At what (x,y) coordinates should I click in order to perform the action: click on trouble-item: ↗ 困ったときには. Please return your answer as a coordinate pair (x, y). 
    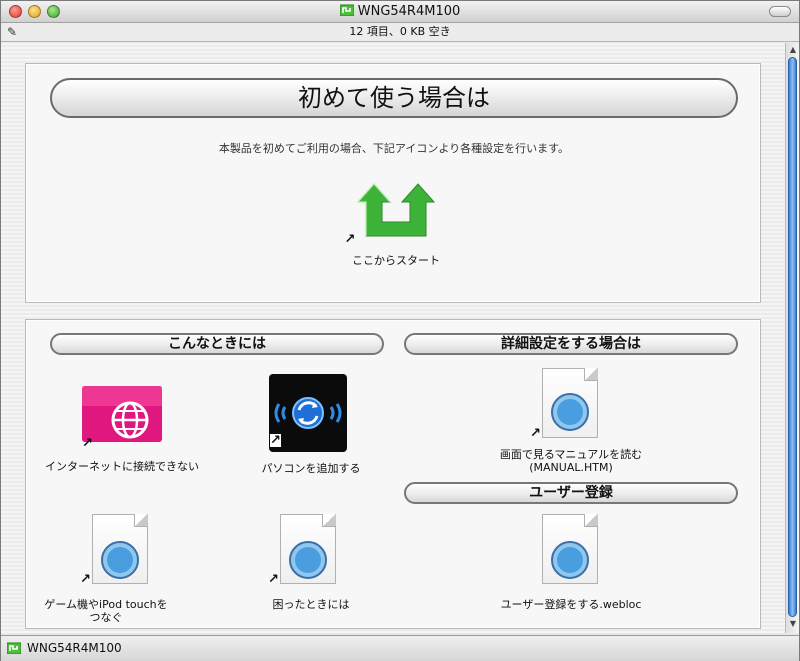
    Looking at the image, I should click on (311, 560).